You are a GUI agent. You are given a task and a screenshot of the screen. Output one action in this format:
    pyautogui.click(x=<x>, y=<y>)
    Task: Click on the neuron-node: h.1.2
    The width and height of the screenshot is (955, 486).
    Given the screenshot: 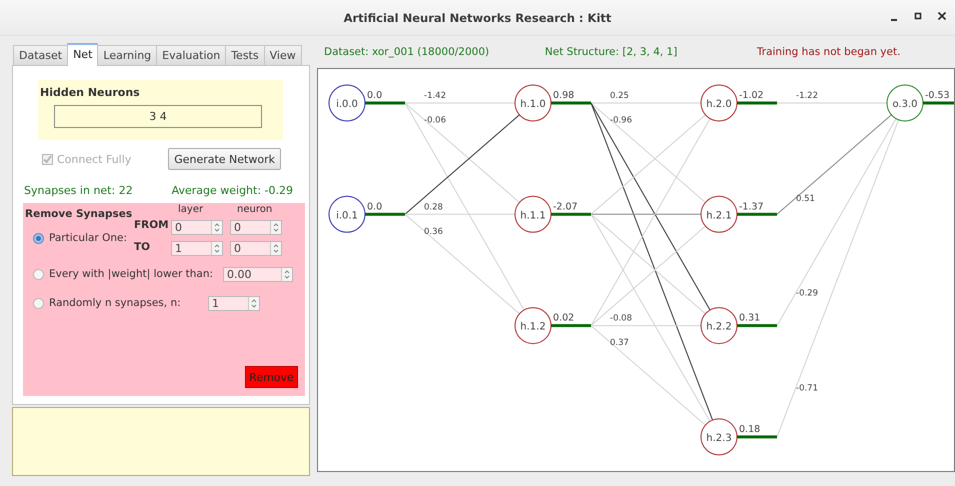 What is the action you would take?
    pyautogui.click(x=533, y=325)
    